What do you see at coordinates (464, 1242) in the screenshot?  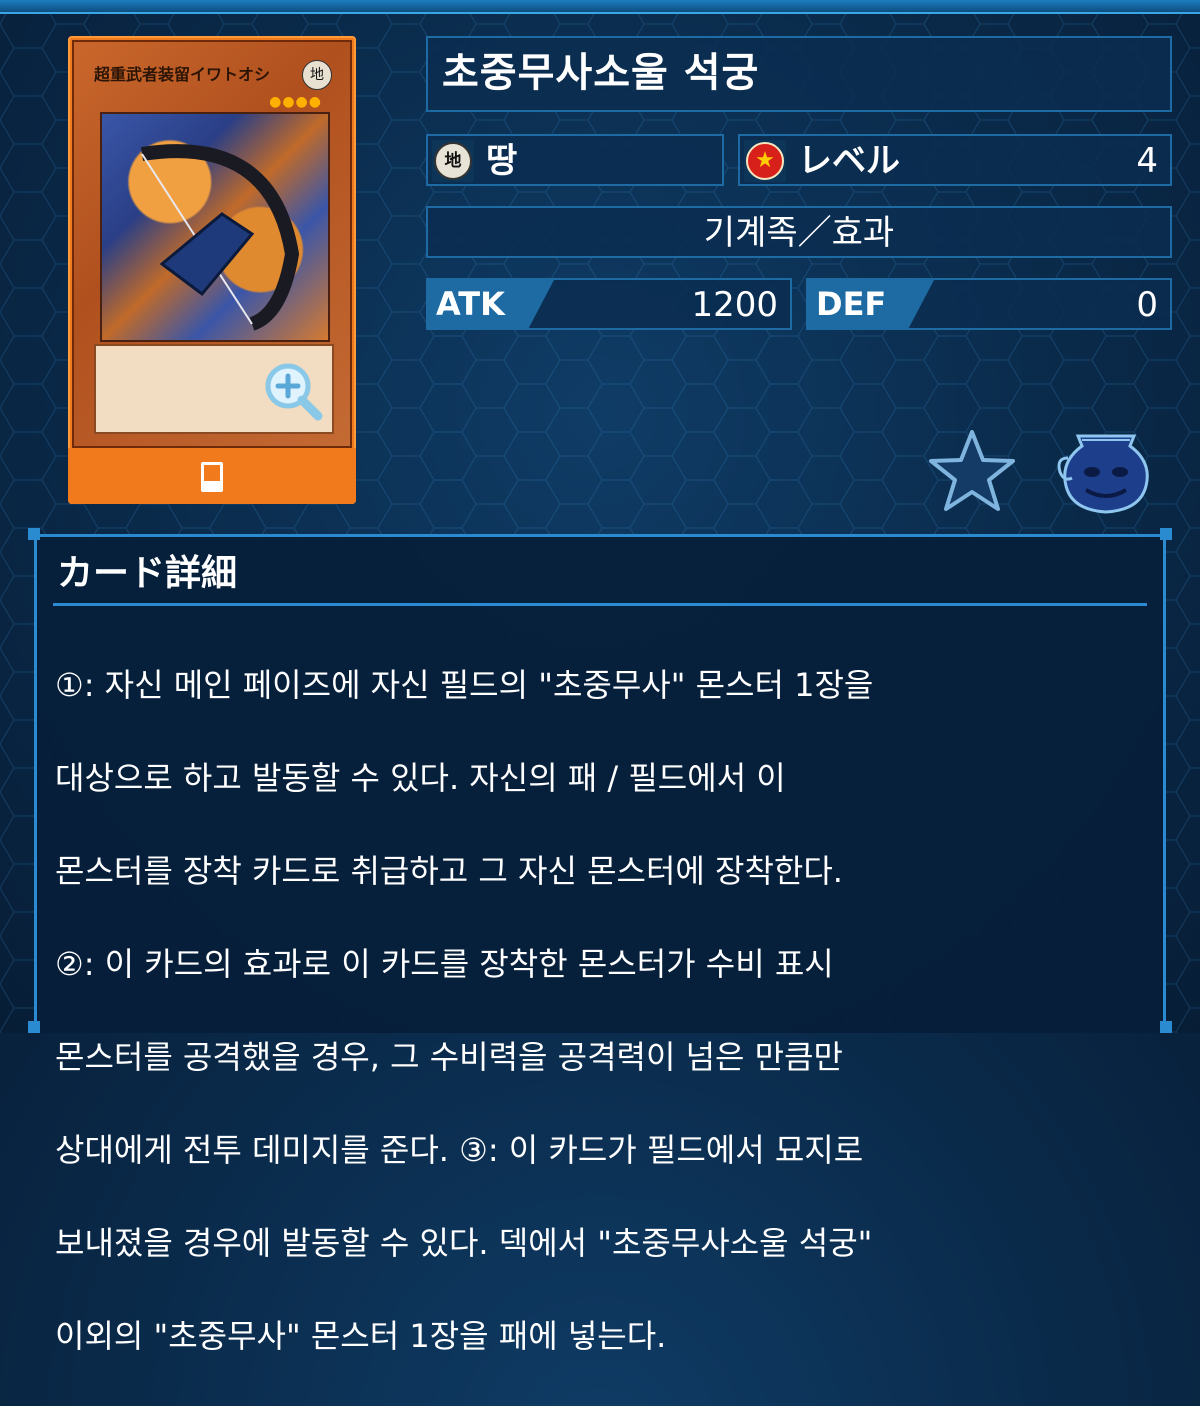 I see `effect-line: 보내졌을 경우에 발동할 수 있다. 덱에서 "초중무사소울 석궁"` at bounding box center [464, 1242].